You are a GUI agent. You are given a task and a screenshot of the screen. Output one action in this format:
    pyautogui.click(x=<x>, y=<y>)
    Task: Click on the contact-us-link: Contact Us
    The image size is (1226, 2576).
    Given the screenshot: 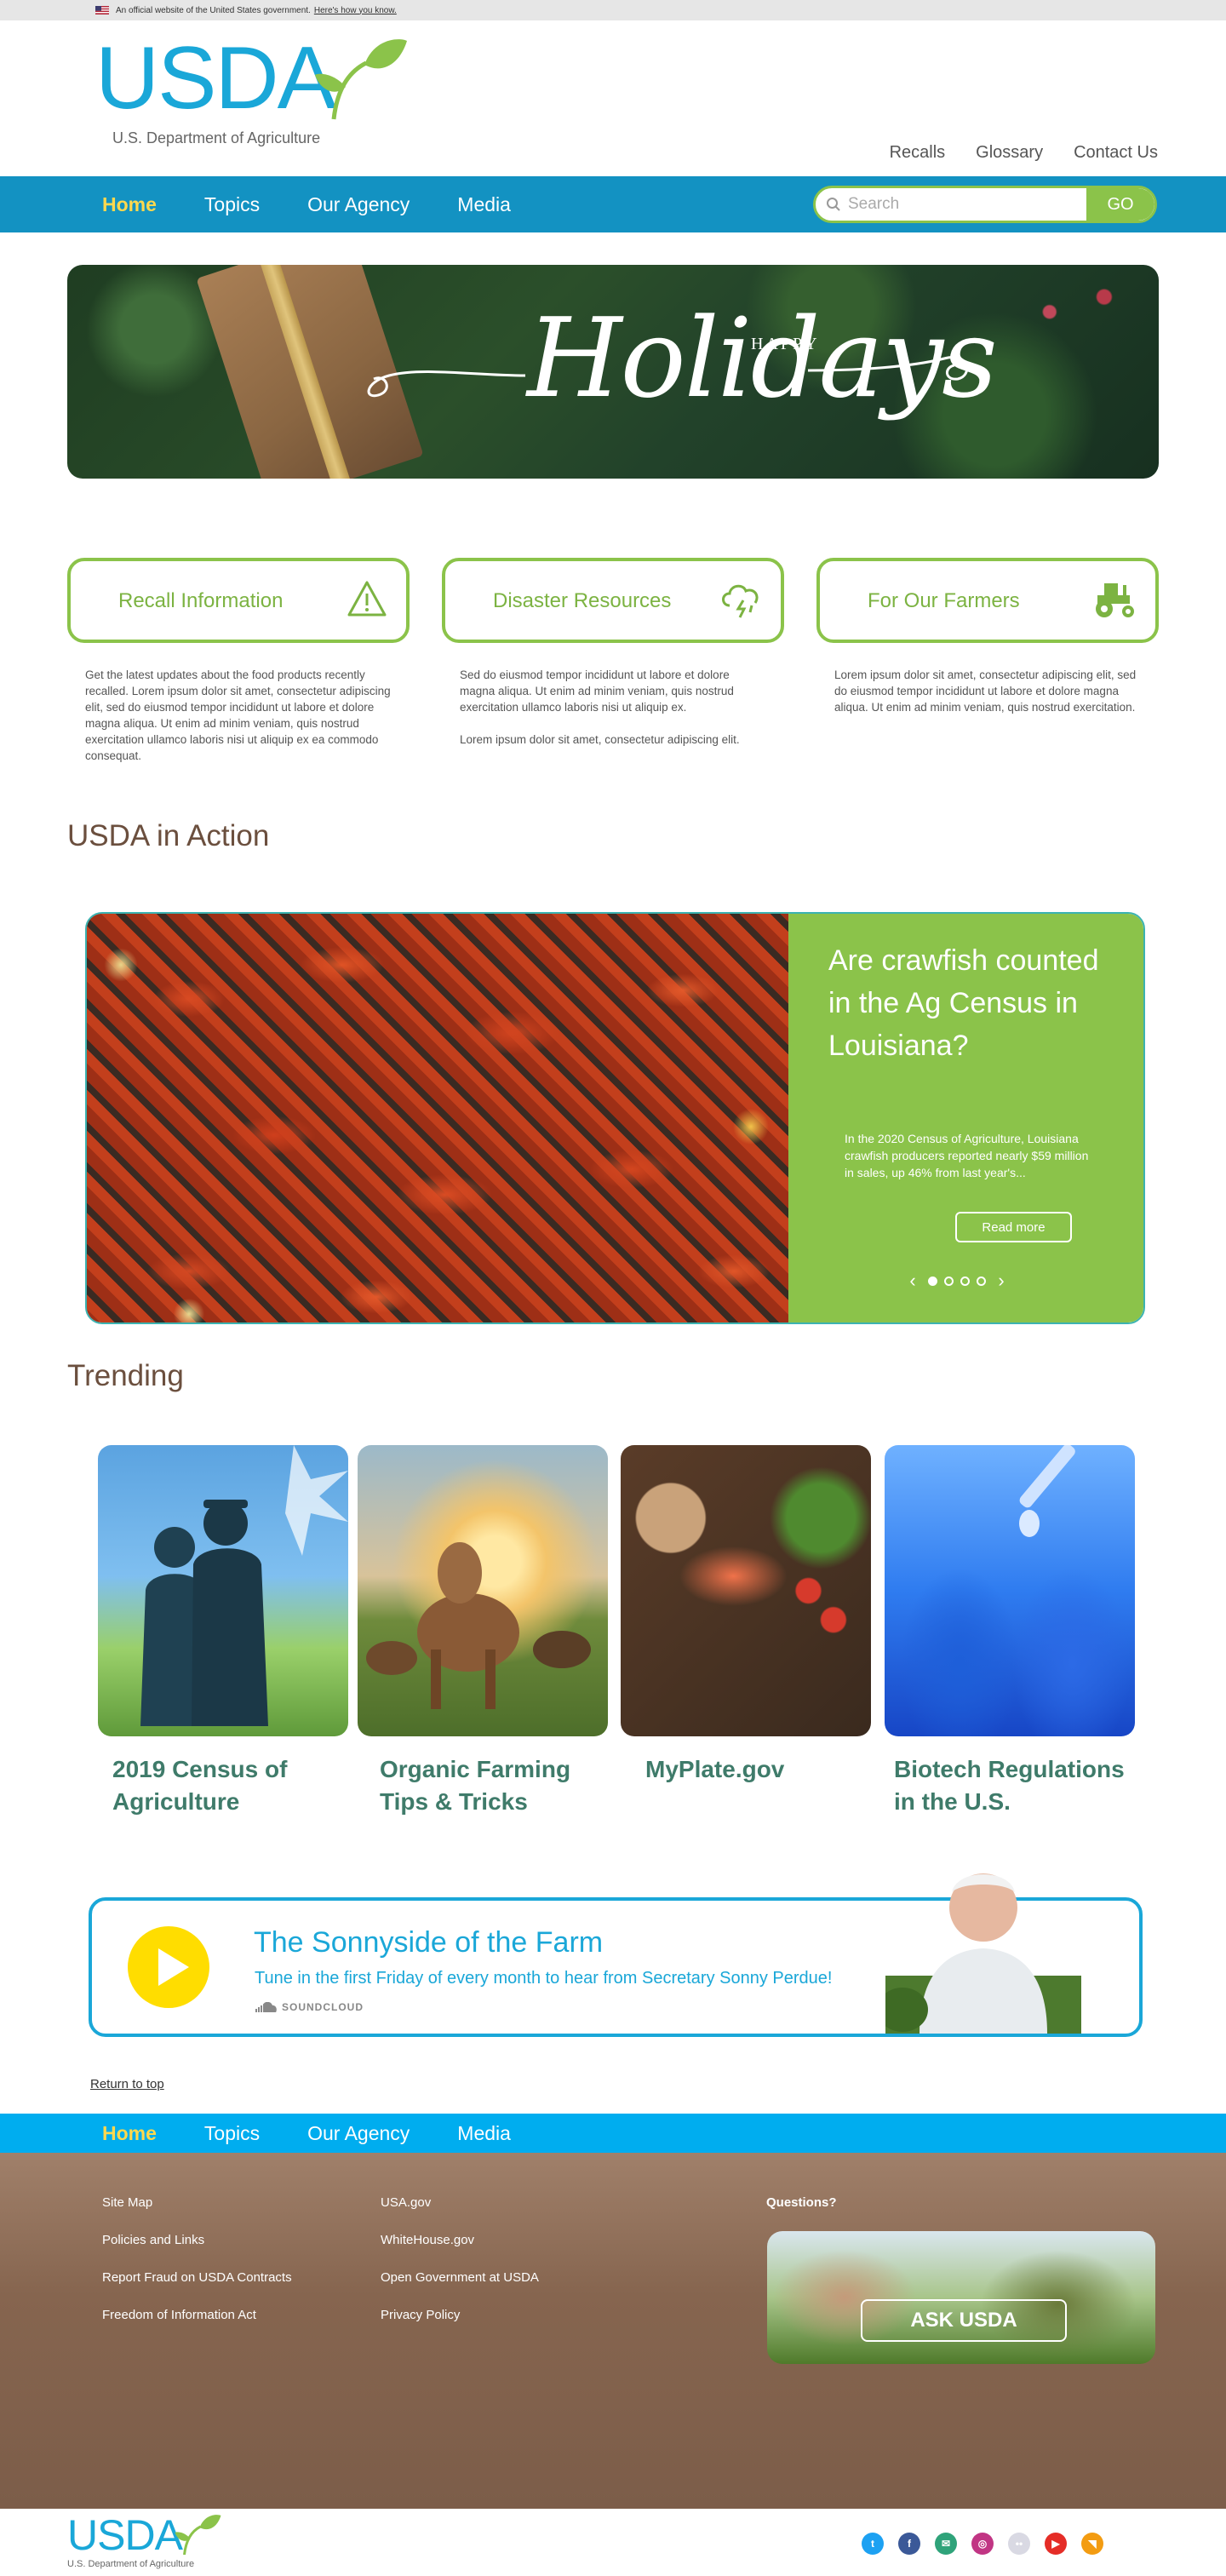 What is the action you would take?
    pyautogui.click(x=1116, y=153)
    